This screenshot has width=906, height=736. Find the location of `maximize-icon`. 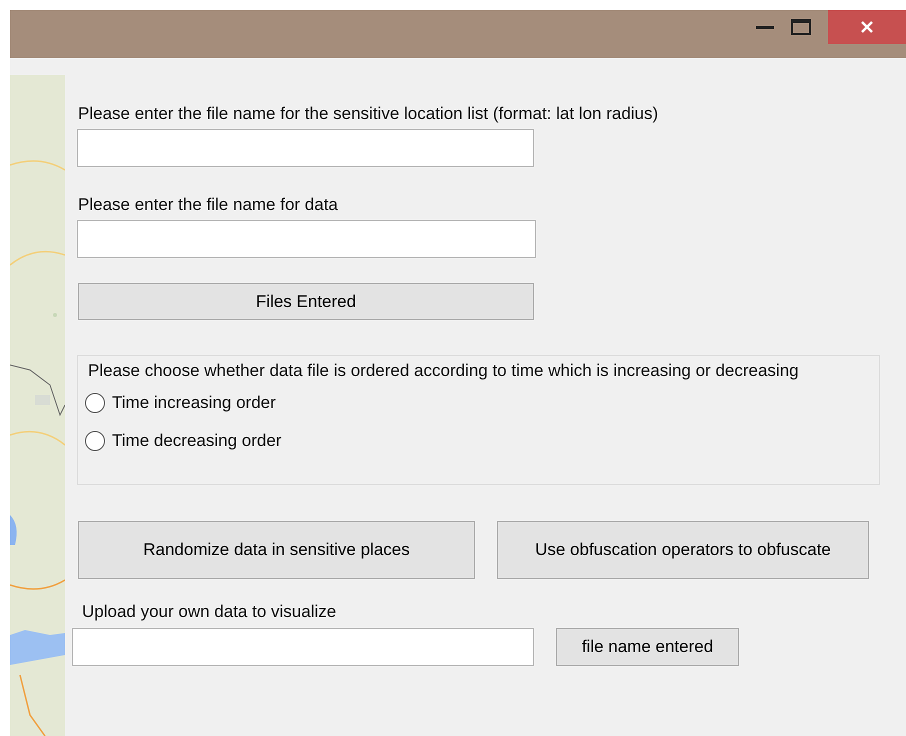

maximize-icon is located at coordinates (801, 27).